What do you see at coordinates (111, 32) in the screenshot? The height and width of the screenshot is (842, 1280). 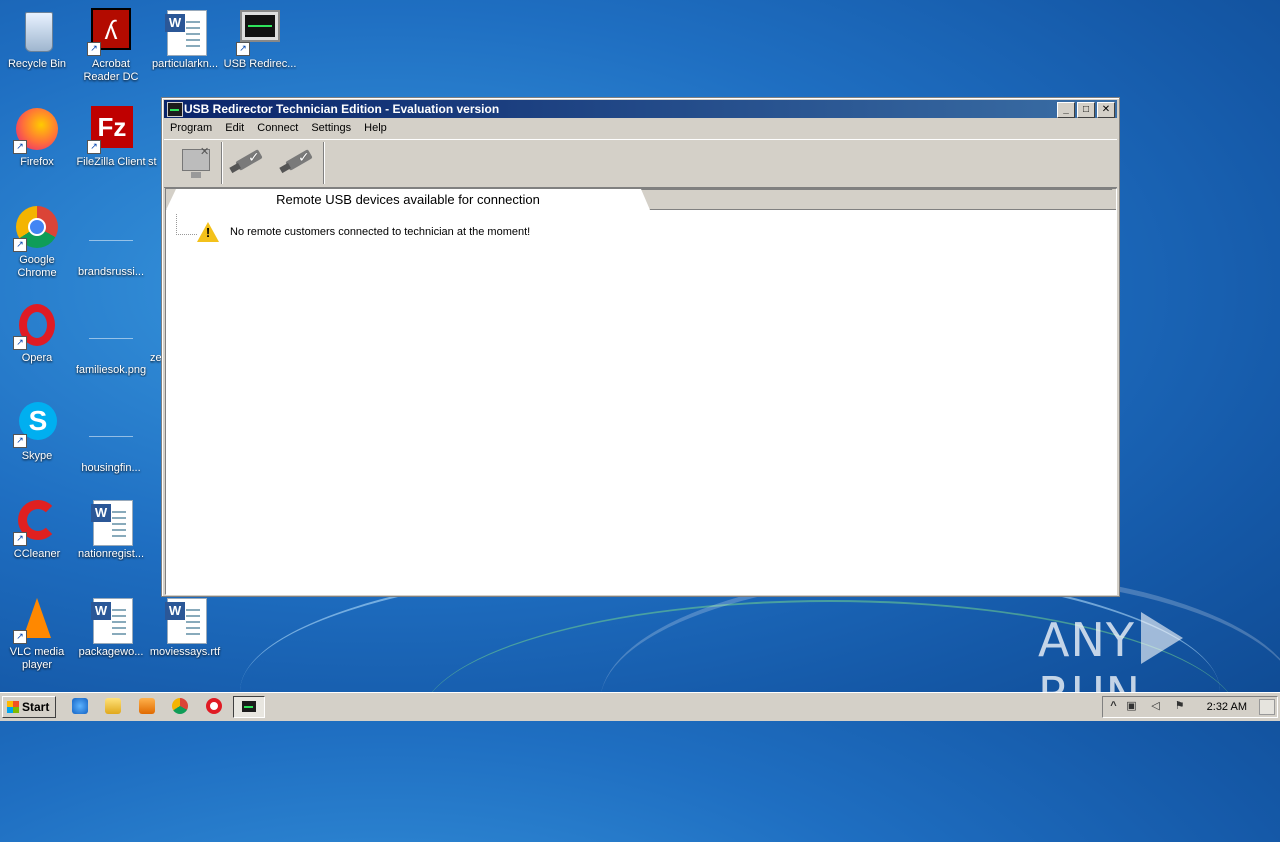 I see `acrobat-icon: ʎ ↗` at bounding box center [111, 32].